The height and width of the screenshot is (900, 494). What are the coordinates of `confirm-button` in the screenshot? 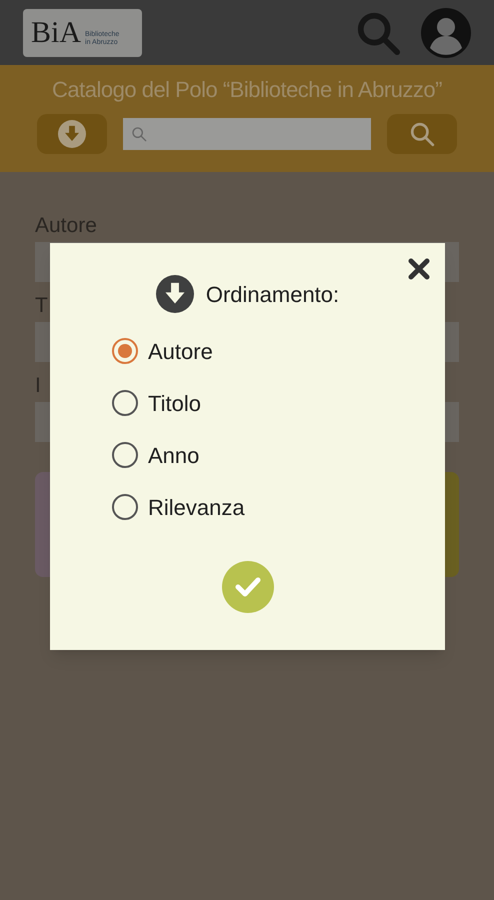 It's located at (248, 587).